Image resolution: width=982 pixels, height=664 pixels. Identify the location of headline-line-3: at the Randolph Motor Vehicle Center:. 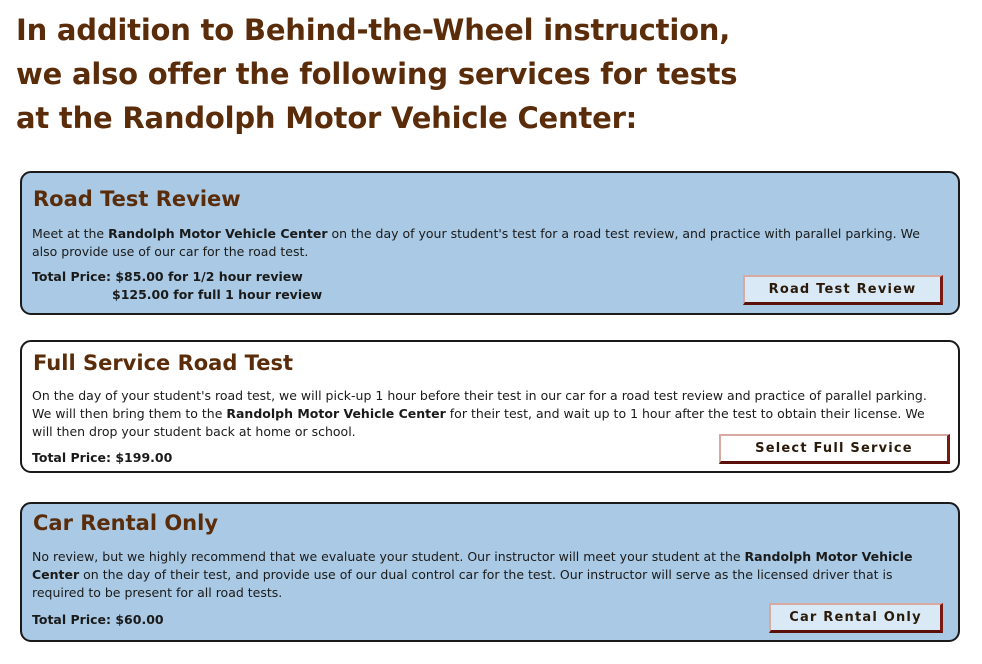
(327, 118).